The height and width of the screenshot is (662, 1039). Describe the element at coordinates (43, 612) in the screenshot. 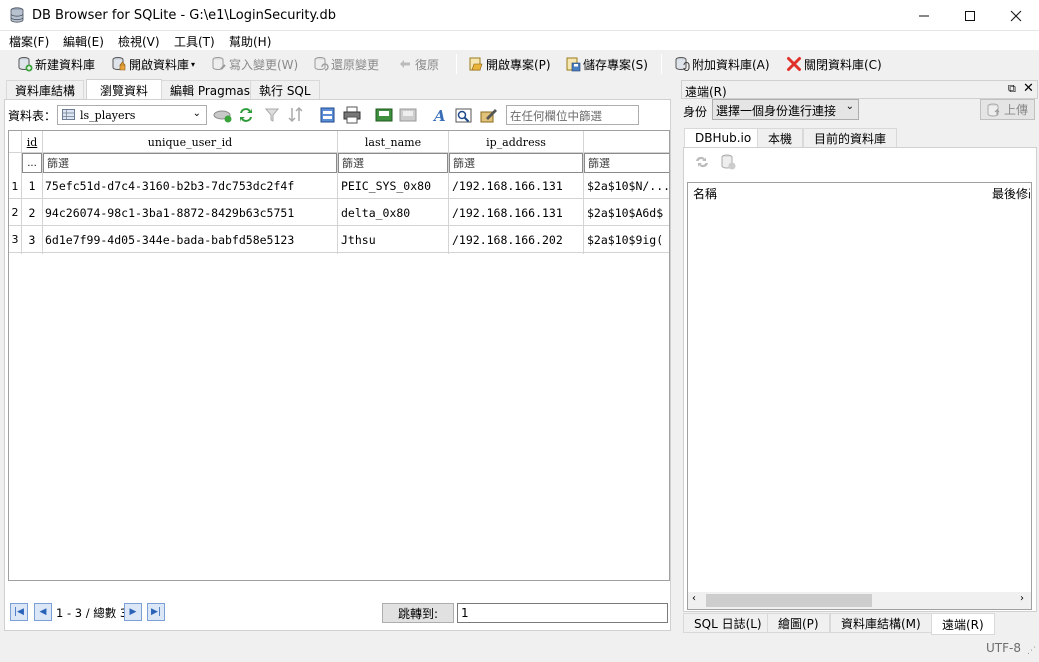

I see `previous-page-button: ◀` at that location.